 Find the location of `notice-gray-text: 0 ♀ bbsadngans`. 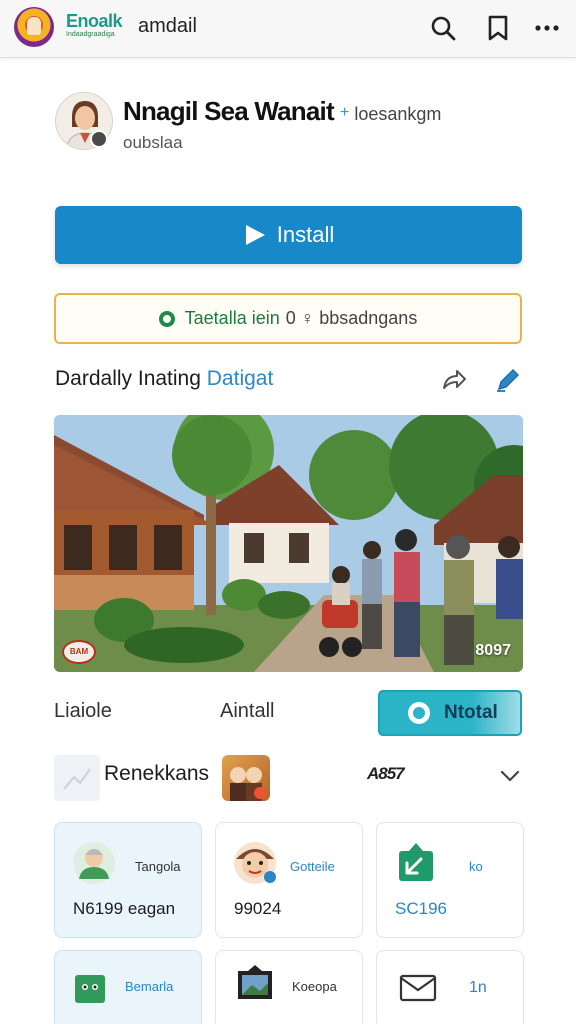

notice-gray-text: 0 ♀ bbsadngans is located at coordinates (351, 318).